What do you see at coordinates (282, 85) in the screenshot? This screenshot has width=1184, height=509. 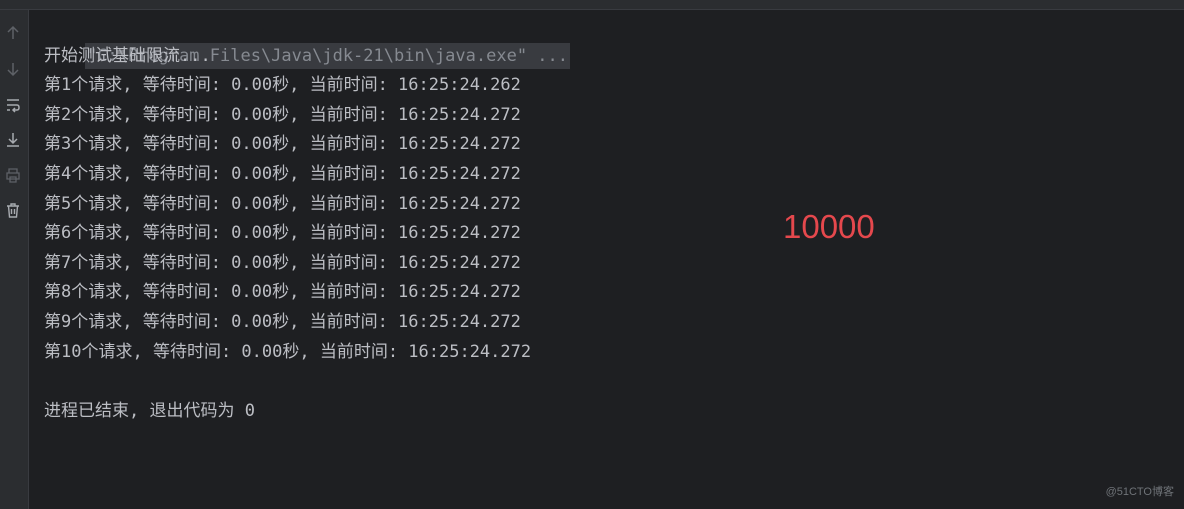 I see `console-line: 第1个请求, 等待时间: 0.00秒, 当前时间: 16:25:24.262` at bounding box center [282, 85].